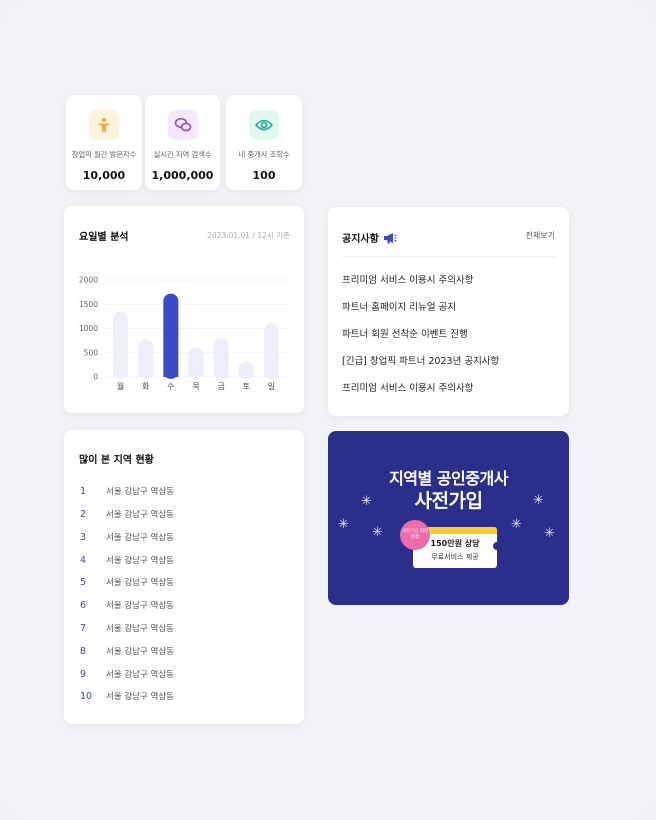  Describe the element at coordinates (540, 235) in the screenshot. I see `view-all-link: 전체보기` at that location.